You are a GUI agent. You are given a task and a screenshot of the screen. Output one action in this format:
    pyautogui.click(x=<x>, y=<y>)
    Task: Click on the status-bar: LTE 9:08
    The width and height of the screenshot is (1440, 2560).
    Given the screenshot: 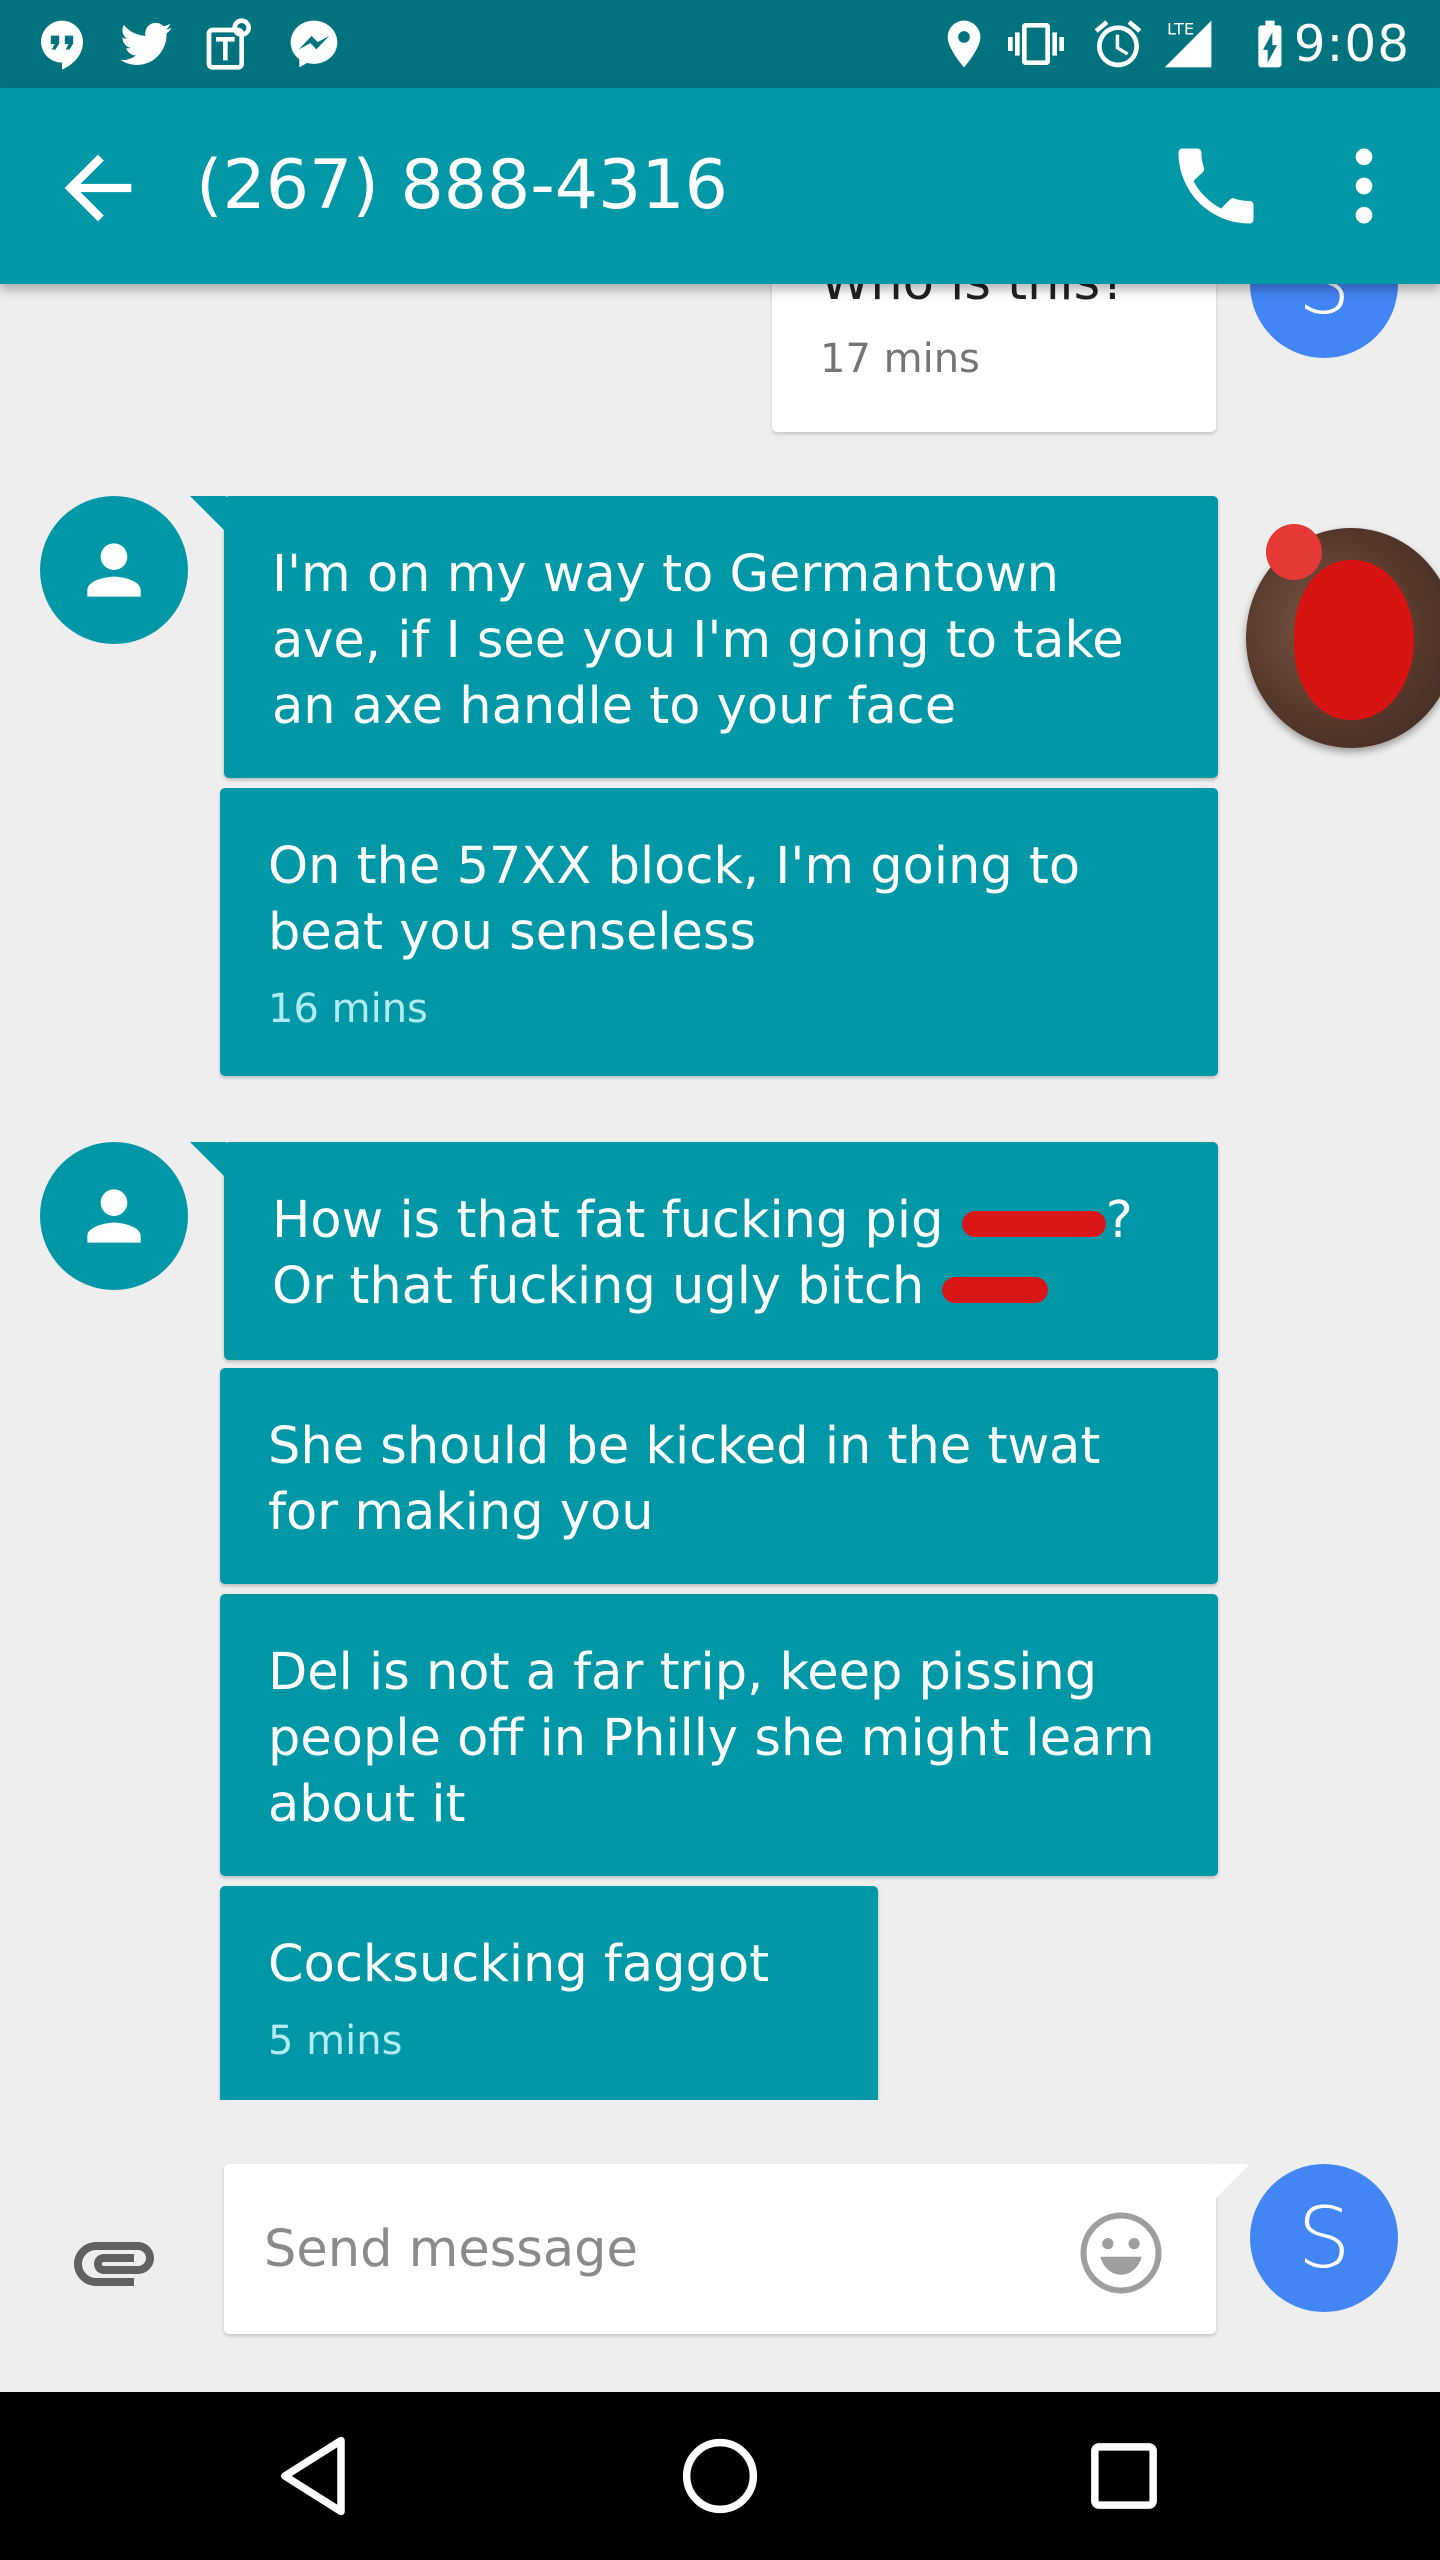 What is the action you would take?
    pyautogui.click(x=720, y=44)
    